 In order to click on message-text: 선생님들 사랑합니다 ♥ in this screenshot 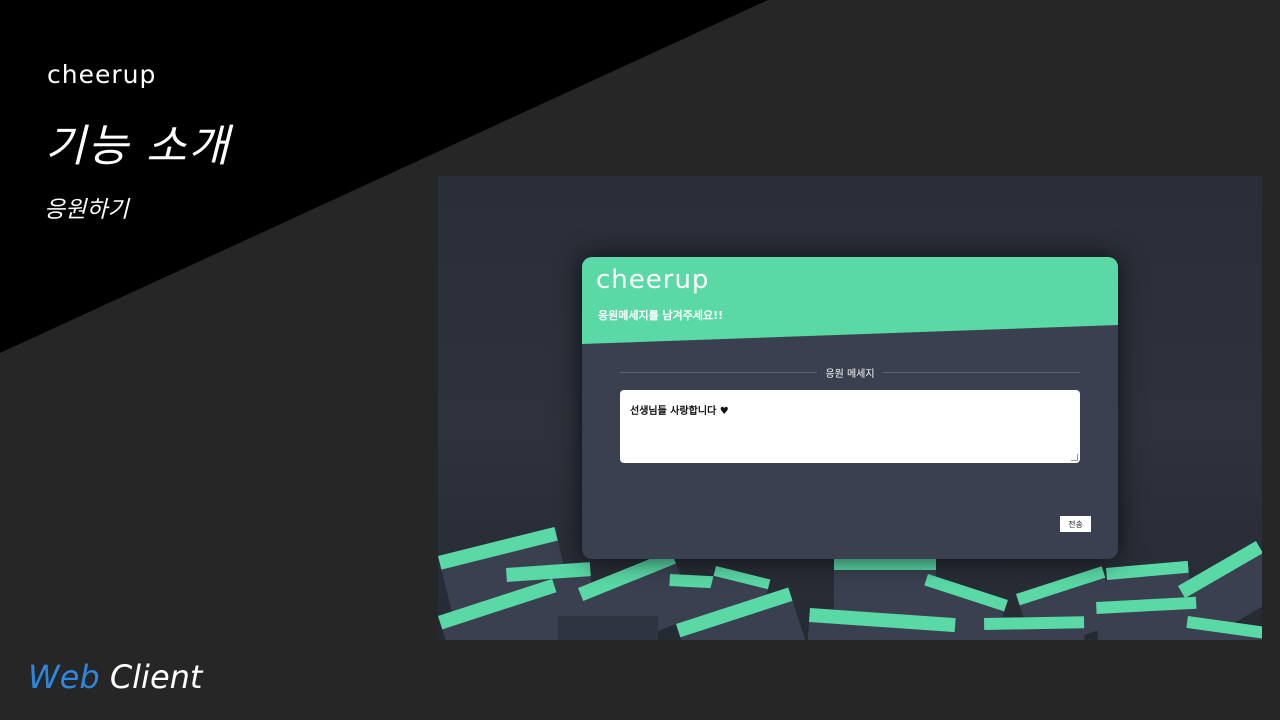, I will do `click(679, 411)`.